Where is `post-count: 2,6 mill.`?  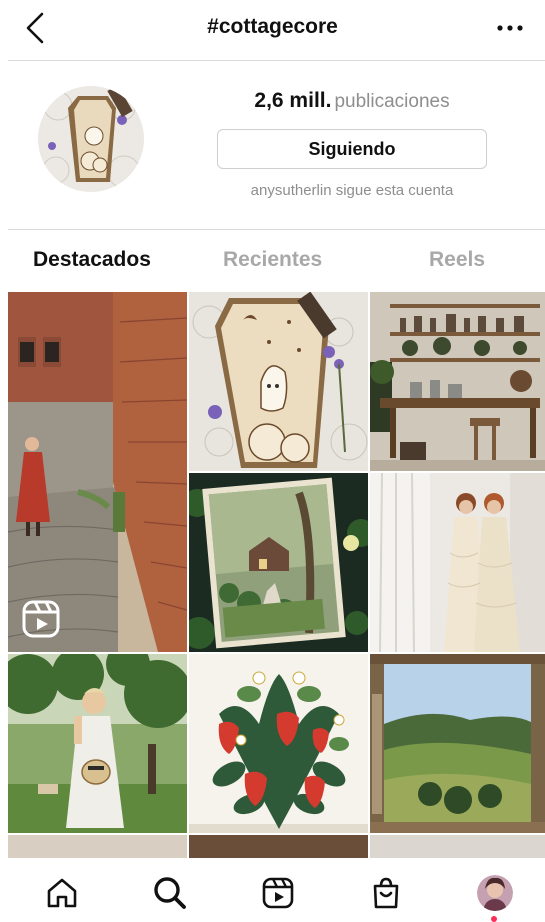 post-count: 2,6 mill. is located at coordinates (293, 100).